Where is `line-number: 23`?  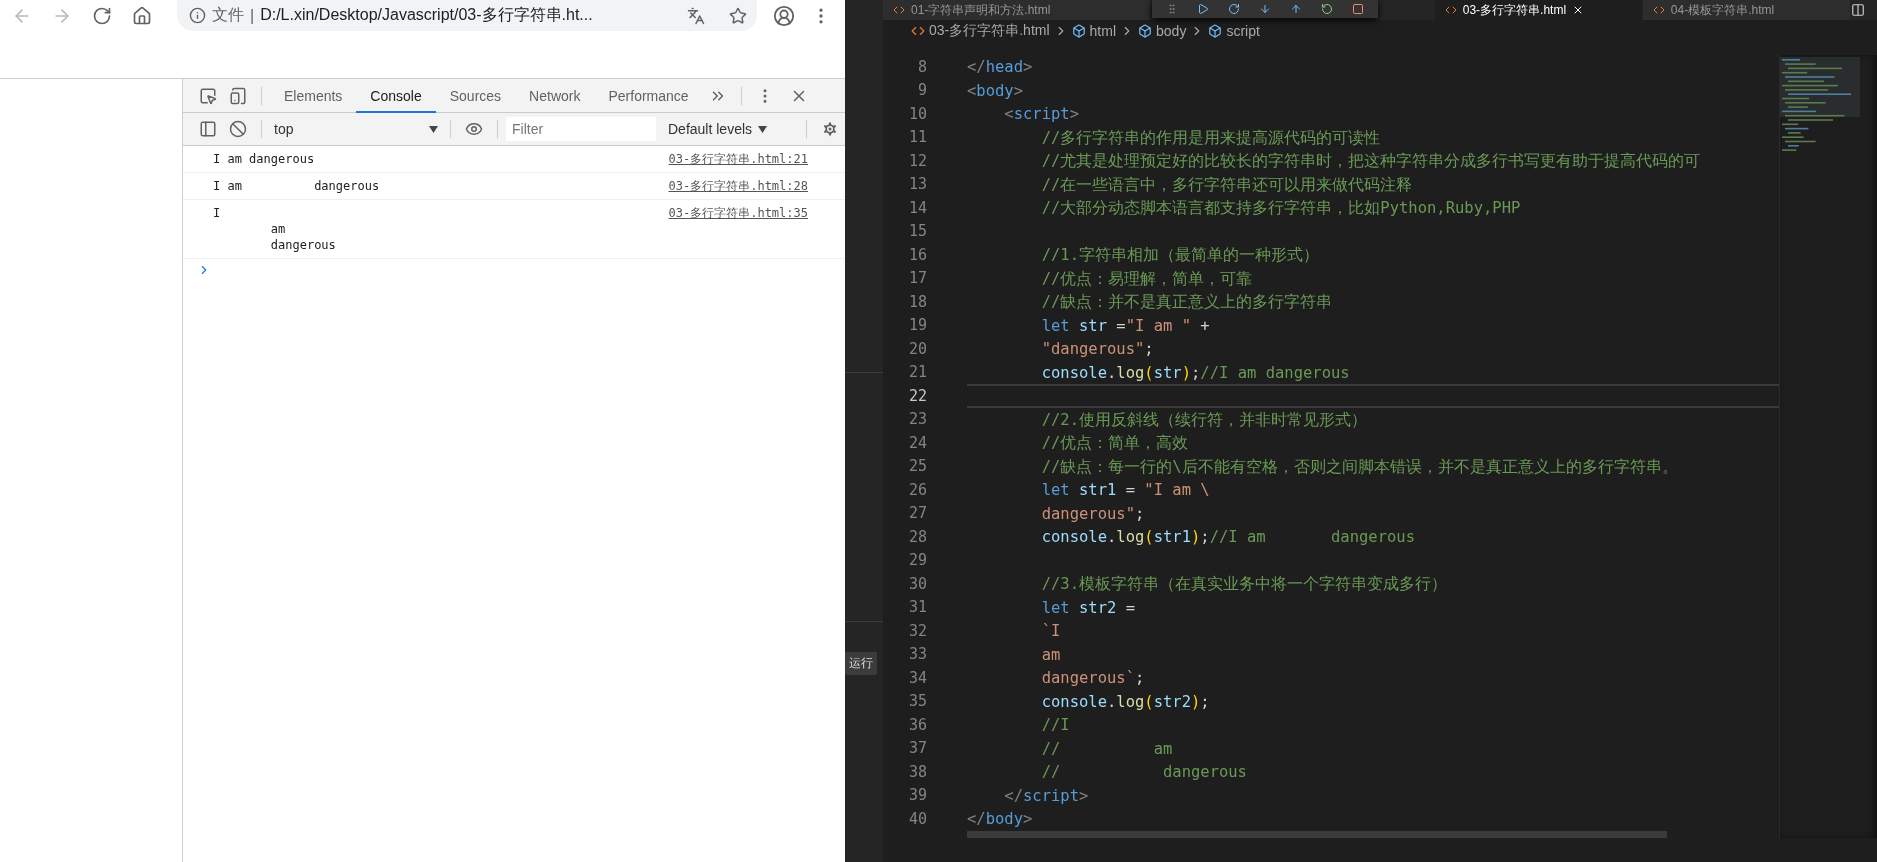 line-number: 23 is located at coordinates (917, 419).